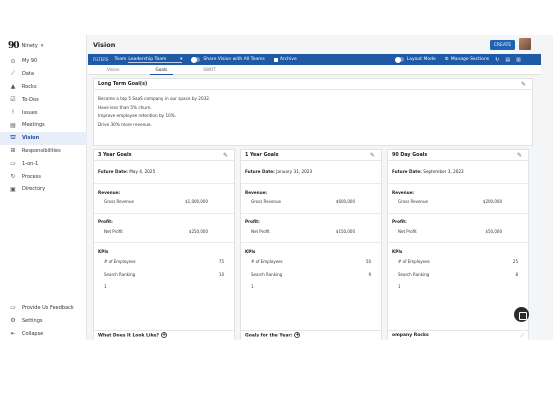  Describe the element at coordinates (399, 287) in the screenshot. I see `kpi-name: 1` at that location.